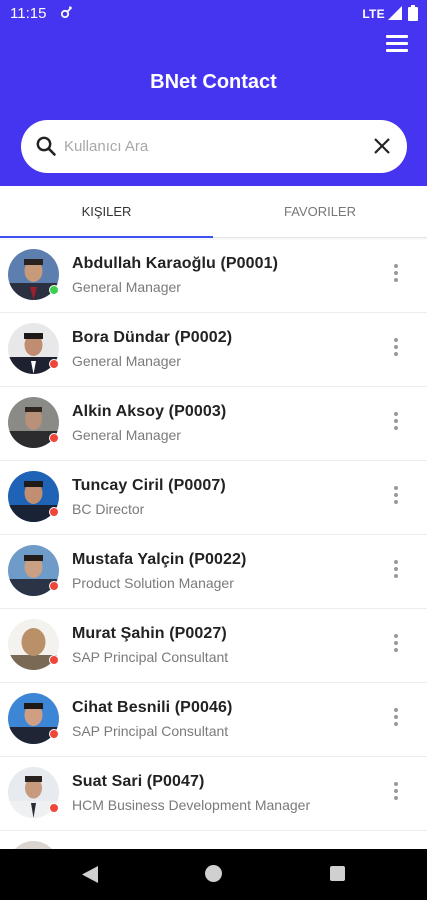 This screenshot has height=900, width=427. What do you see at coordinates (28, 13) in the screenshot?
I see `status-time: 11:15` at bounding box center [28, 13].